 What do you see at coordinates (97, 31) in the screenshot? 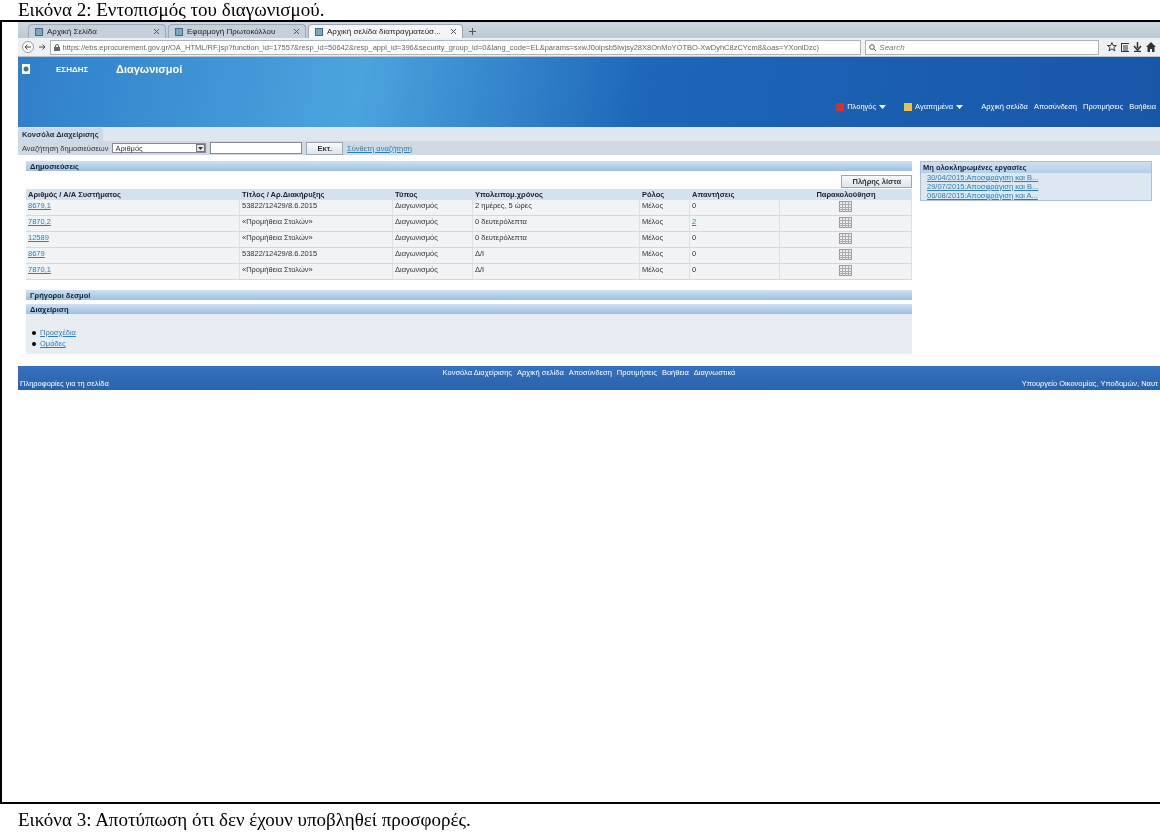
I see `browser-tab: Αρχική Σελίδα` at bounding box center [97, 31].